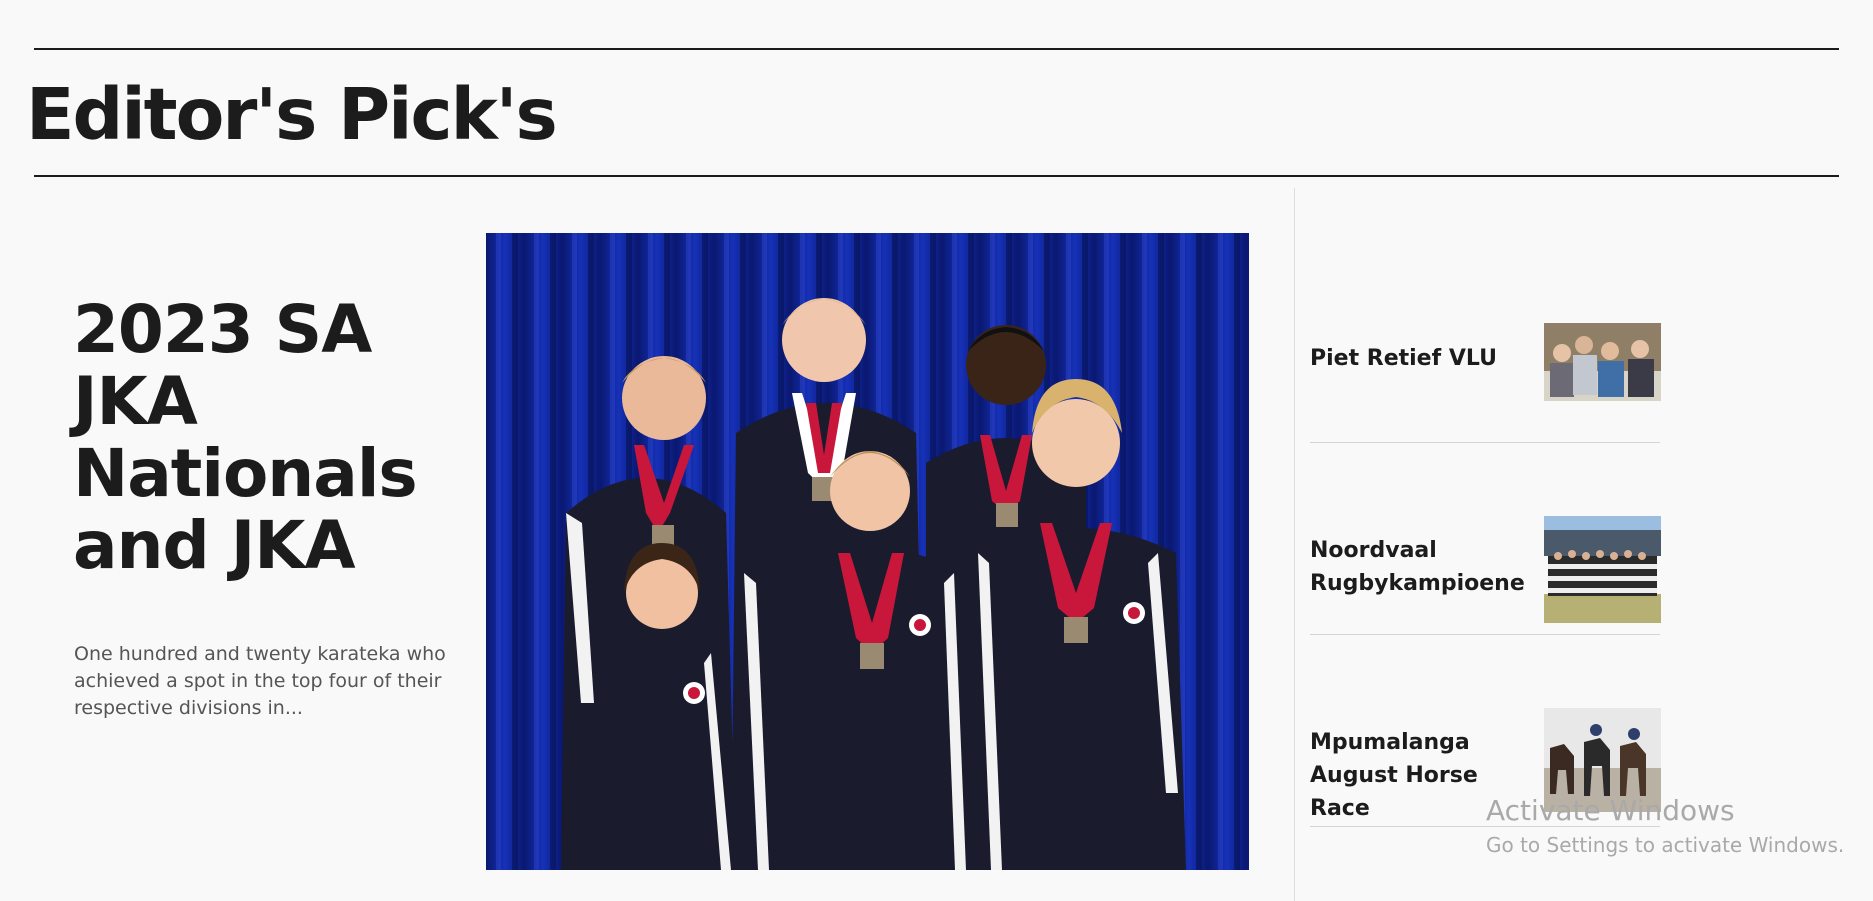  I want to click on section-title: Editor's Pick's, so click(292, 114).